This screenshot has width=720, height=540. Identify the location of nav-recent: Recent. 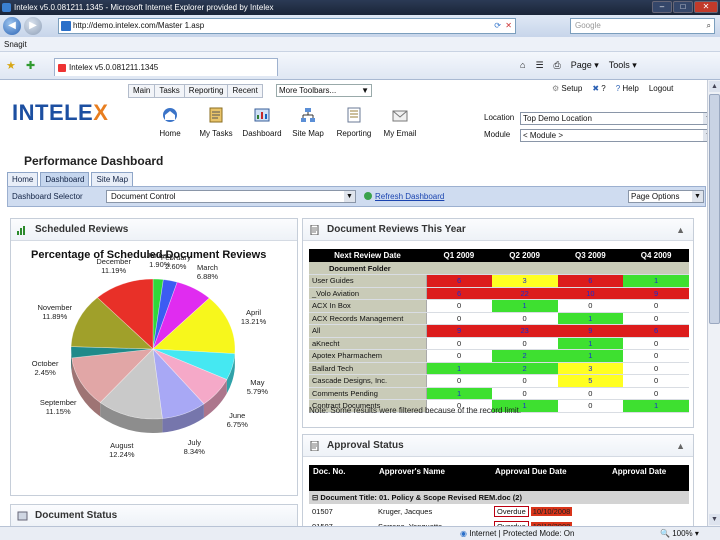
(244, 91).